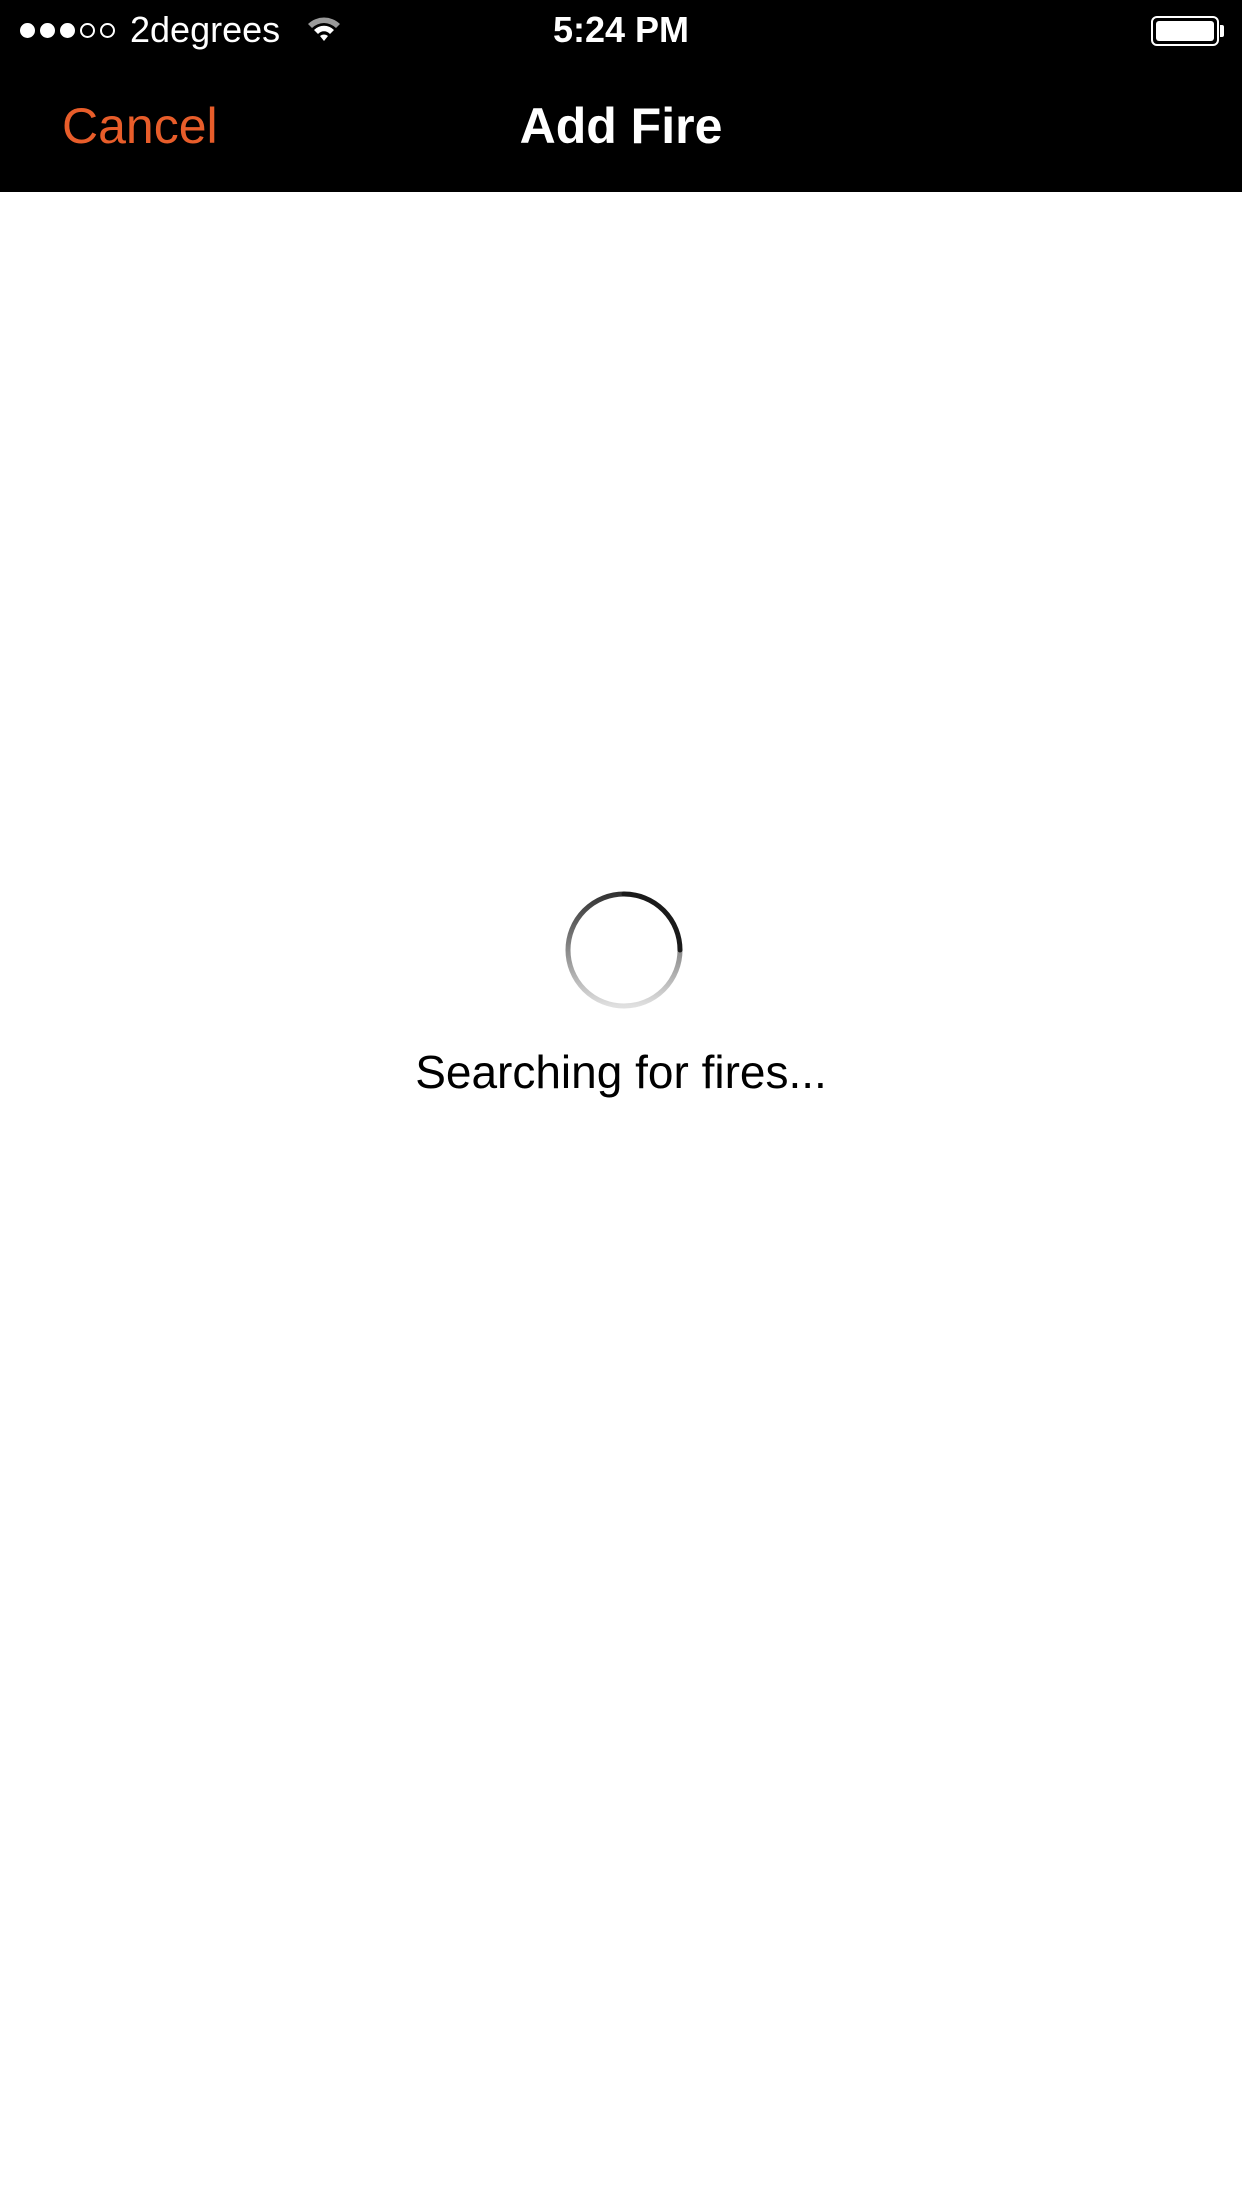 The image size is (1242, 2208). I want to click on status-bar: 2degrees 5:24 PM, so click(621, 30).